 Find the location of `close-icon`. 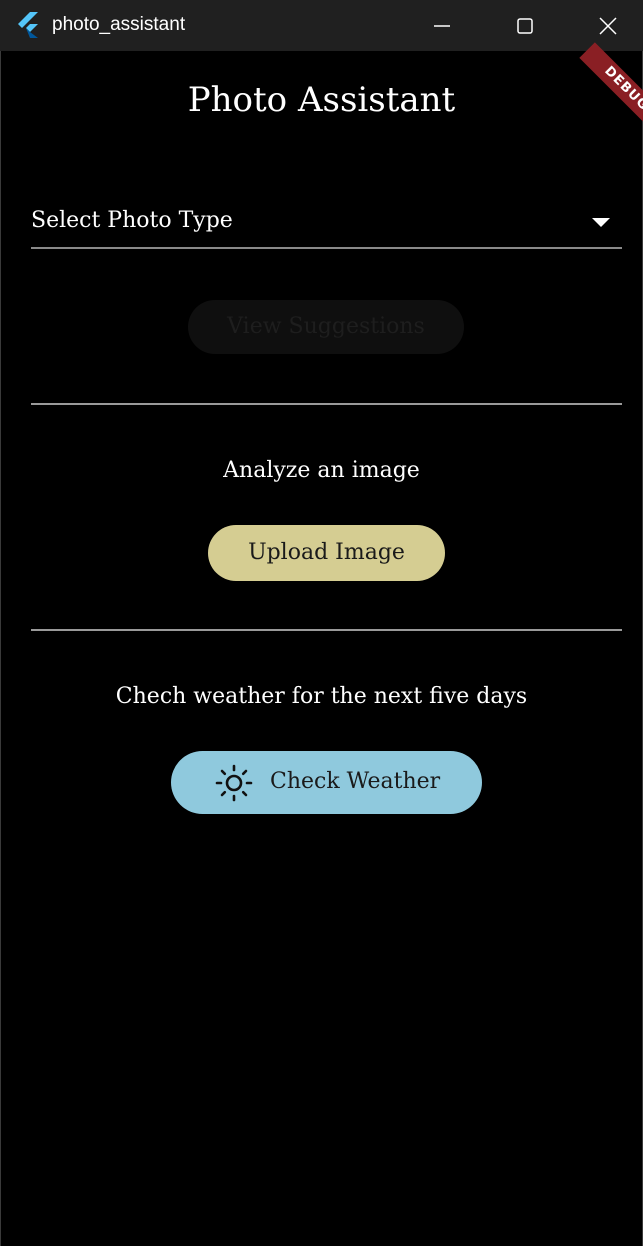

close-icon is located at coordinates (608, 25).